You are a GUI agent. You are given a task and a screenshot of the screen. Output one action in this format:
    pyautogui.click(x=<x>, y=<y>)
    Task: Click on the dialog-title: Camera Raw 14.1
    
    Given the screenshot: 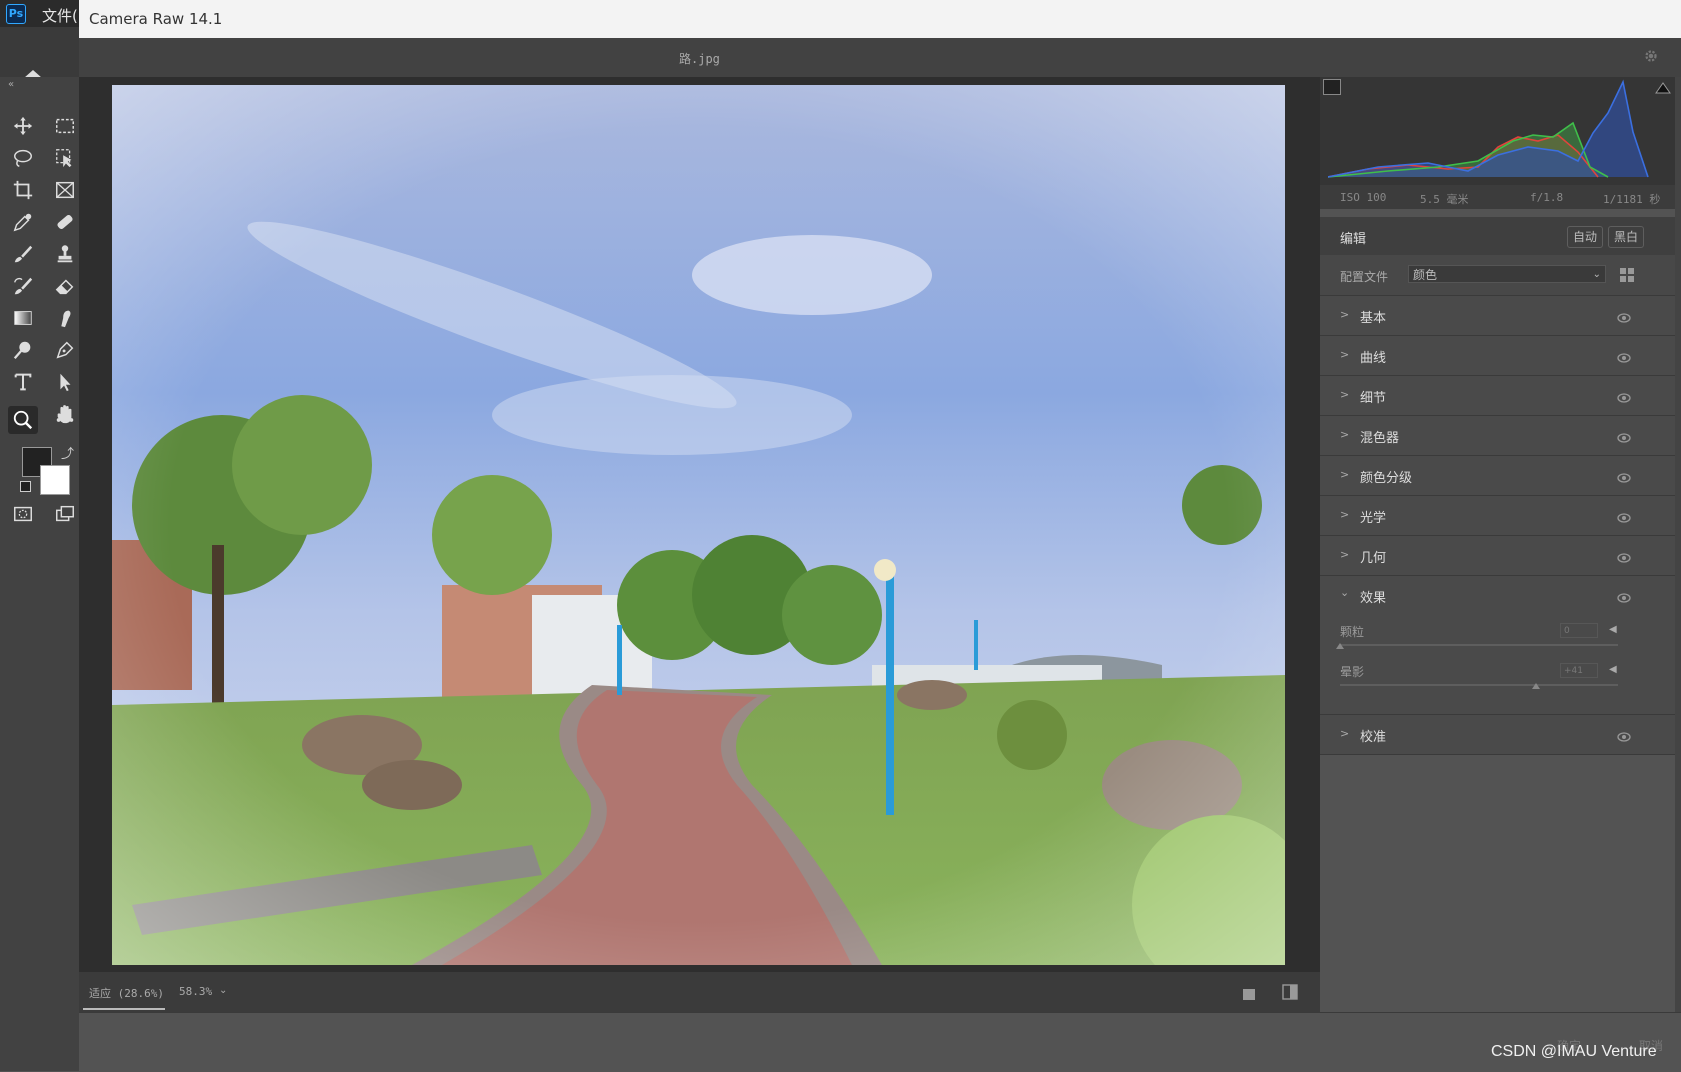 What is the action you would take?
    pyautogui.click(x=156, y=19)
    